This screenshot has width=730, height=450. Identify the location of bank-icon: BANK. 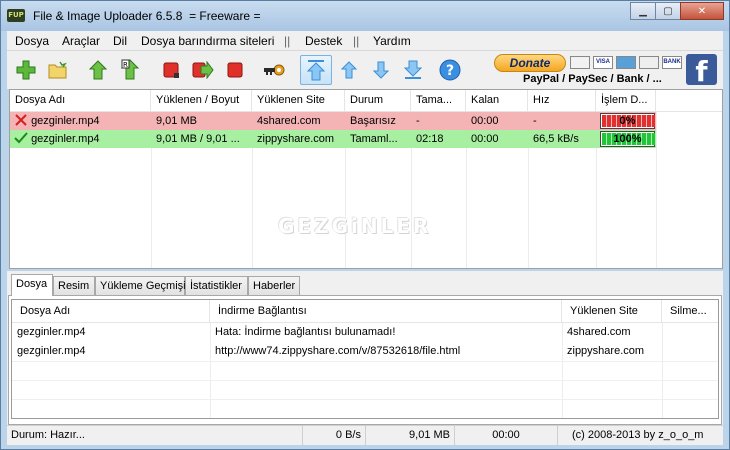
(672, 62).